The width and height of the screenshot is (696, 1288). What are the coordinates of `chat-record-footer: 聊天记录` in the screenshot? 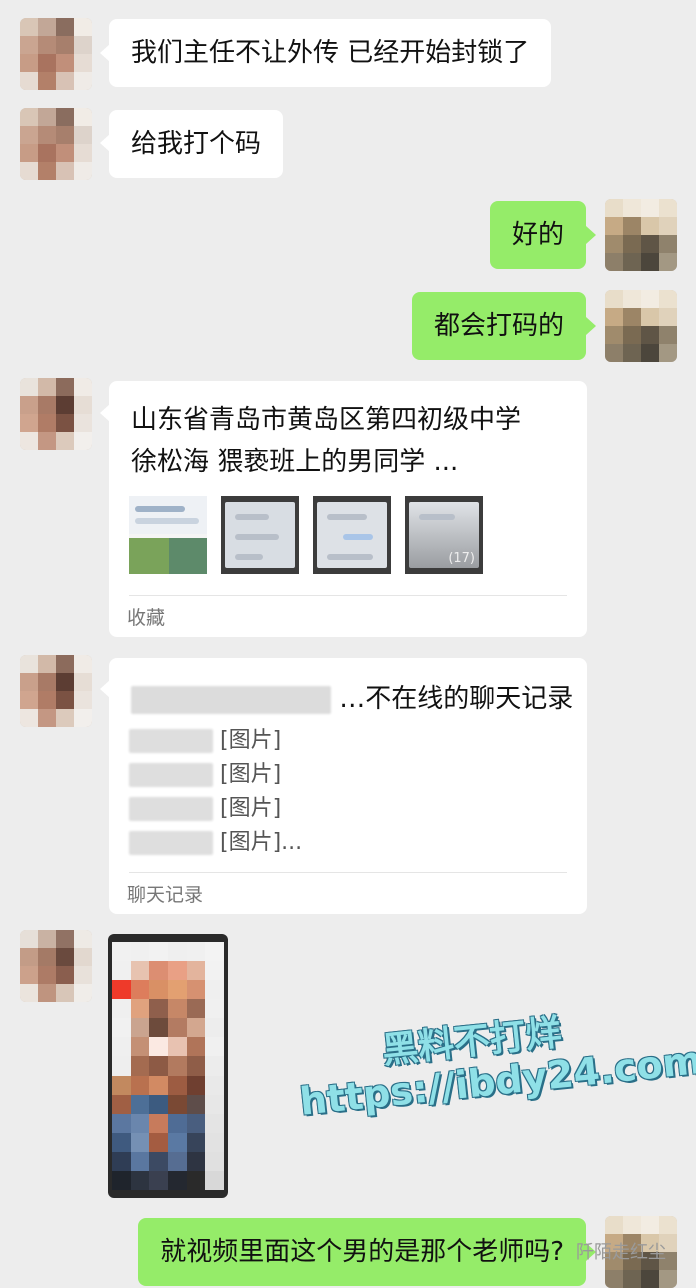 It's located at (165, 895).